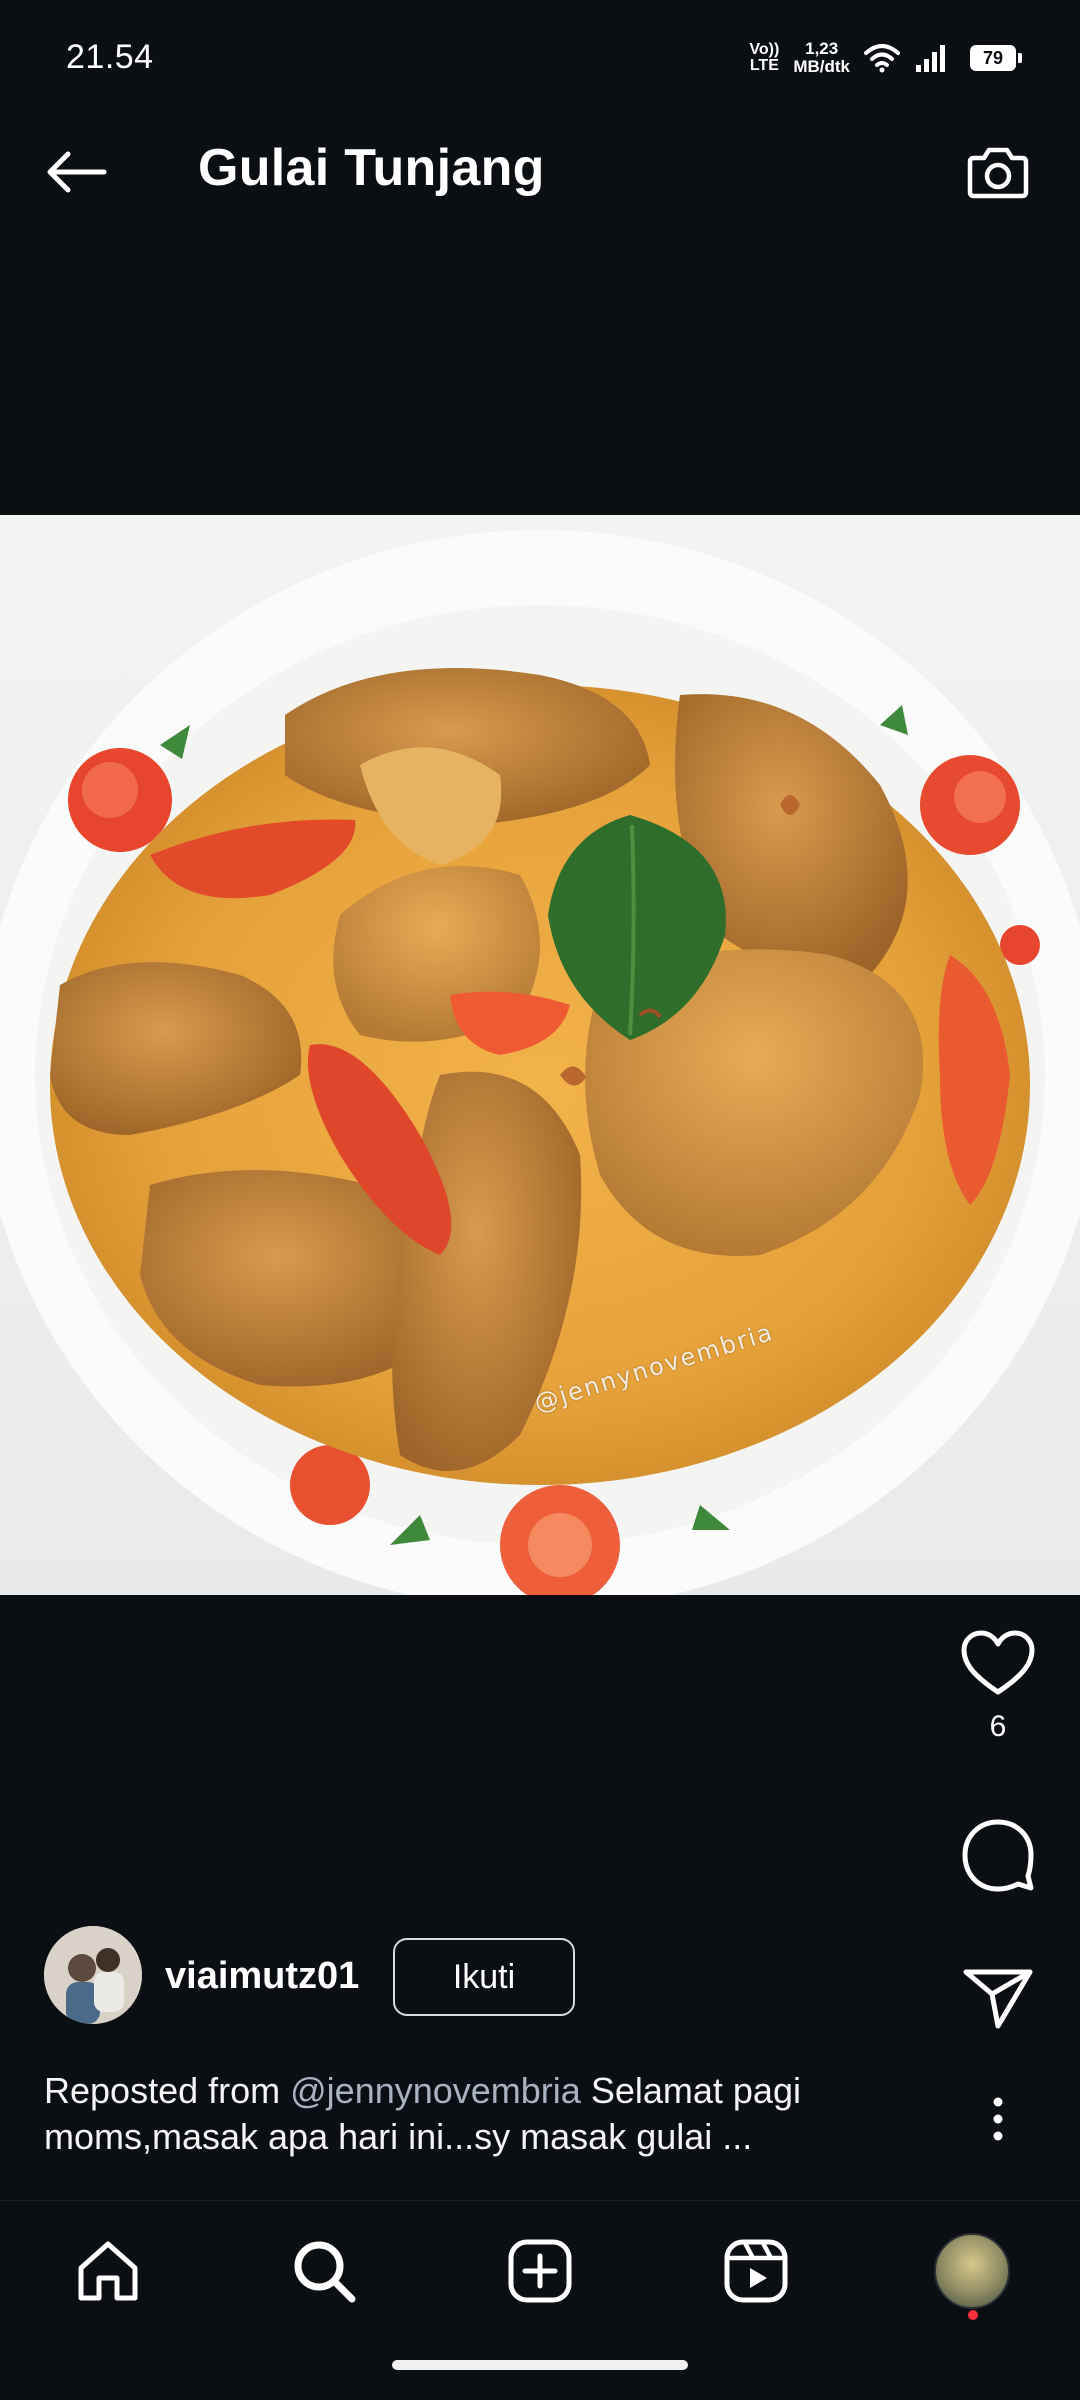 The height and width of the screenshot is (2400, 1080). I want to click on status-time: 21.54, so click(110, 57).